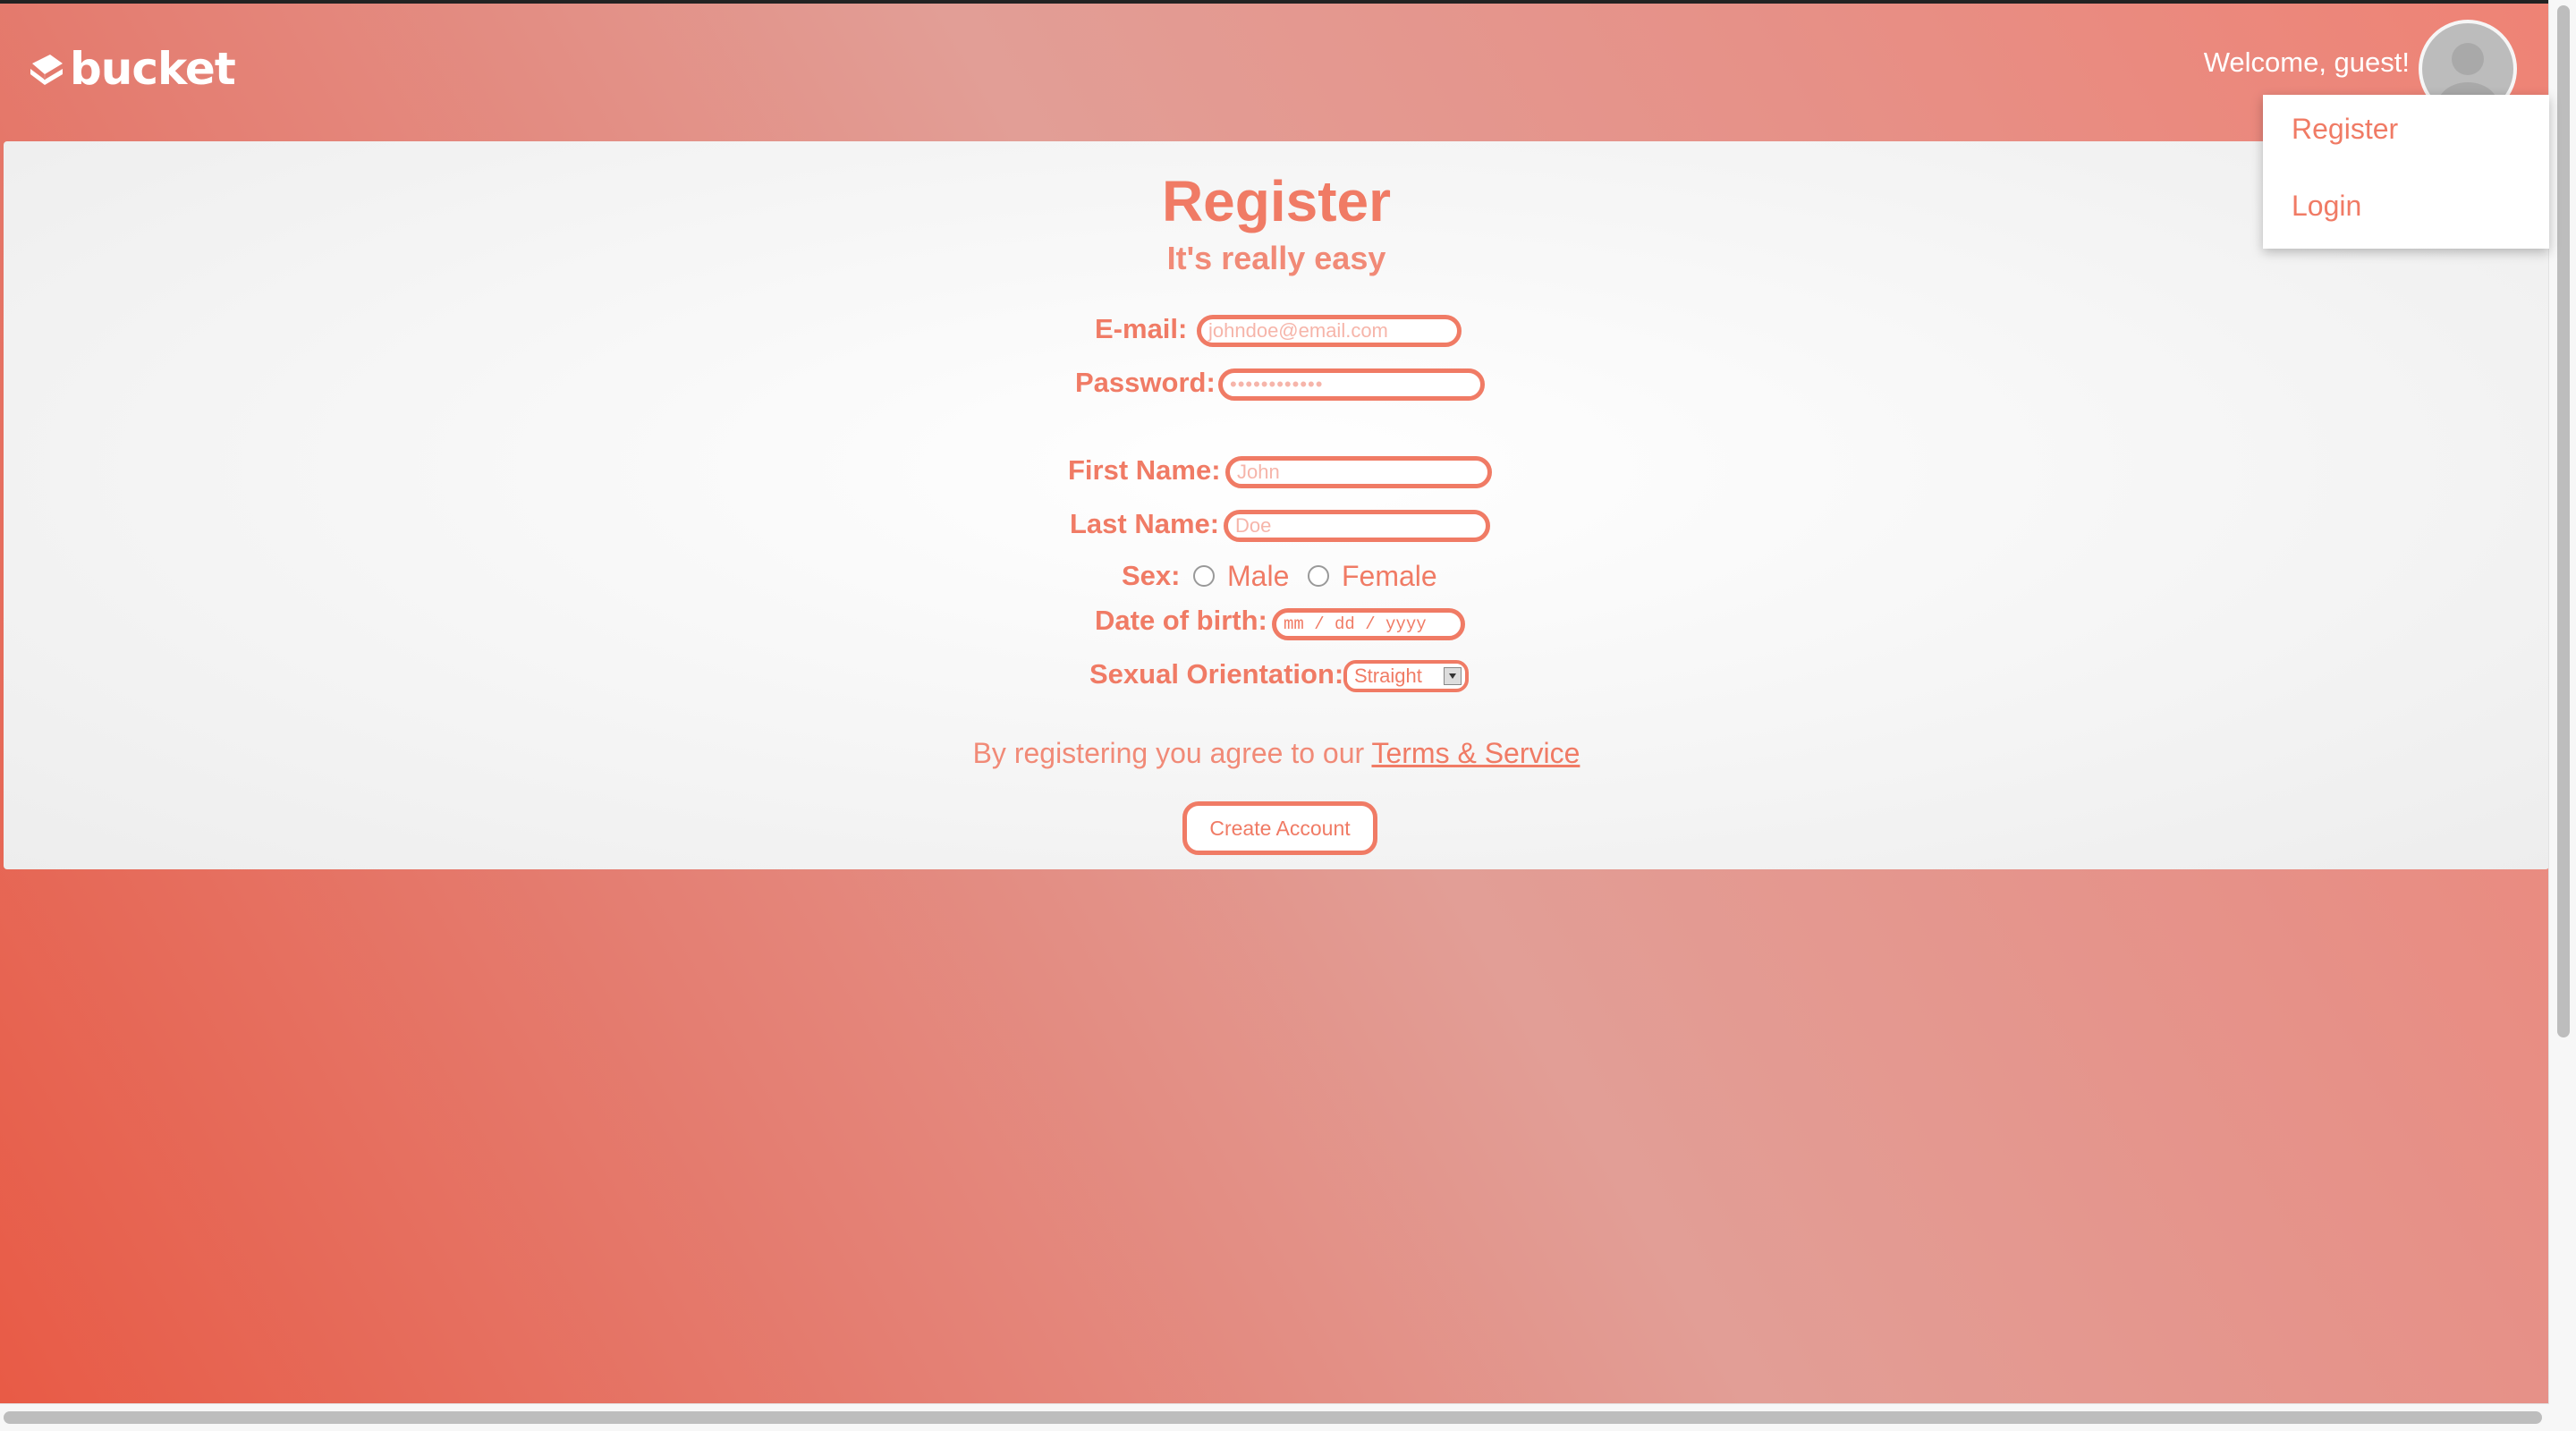 Image resolution: width=2576 pixels, height=1431 pixels. I want to click on bucket-logo-icon, so click(46, 70).